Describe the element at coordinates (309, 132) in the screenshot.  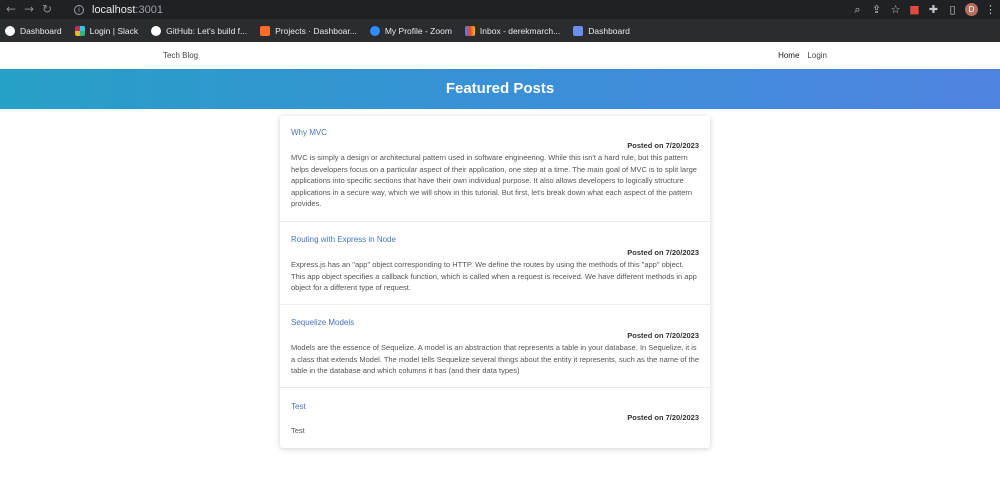
I see `post-title-link: Why MVC` at that location.